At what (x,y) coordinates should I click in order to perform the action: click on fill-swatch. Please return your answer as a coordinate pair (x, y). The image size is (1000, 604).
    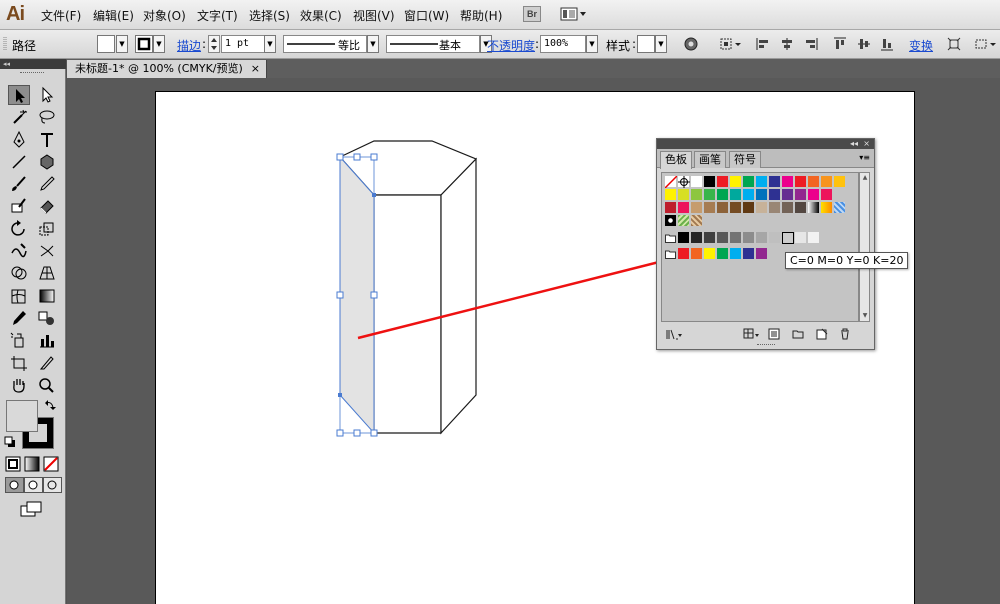
    Looking at the image, I should click on (106, 44).